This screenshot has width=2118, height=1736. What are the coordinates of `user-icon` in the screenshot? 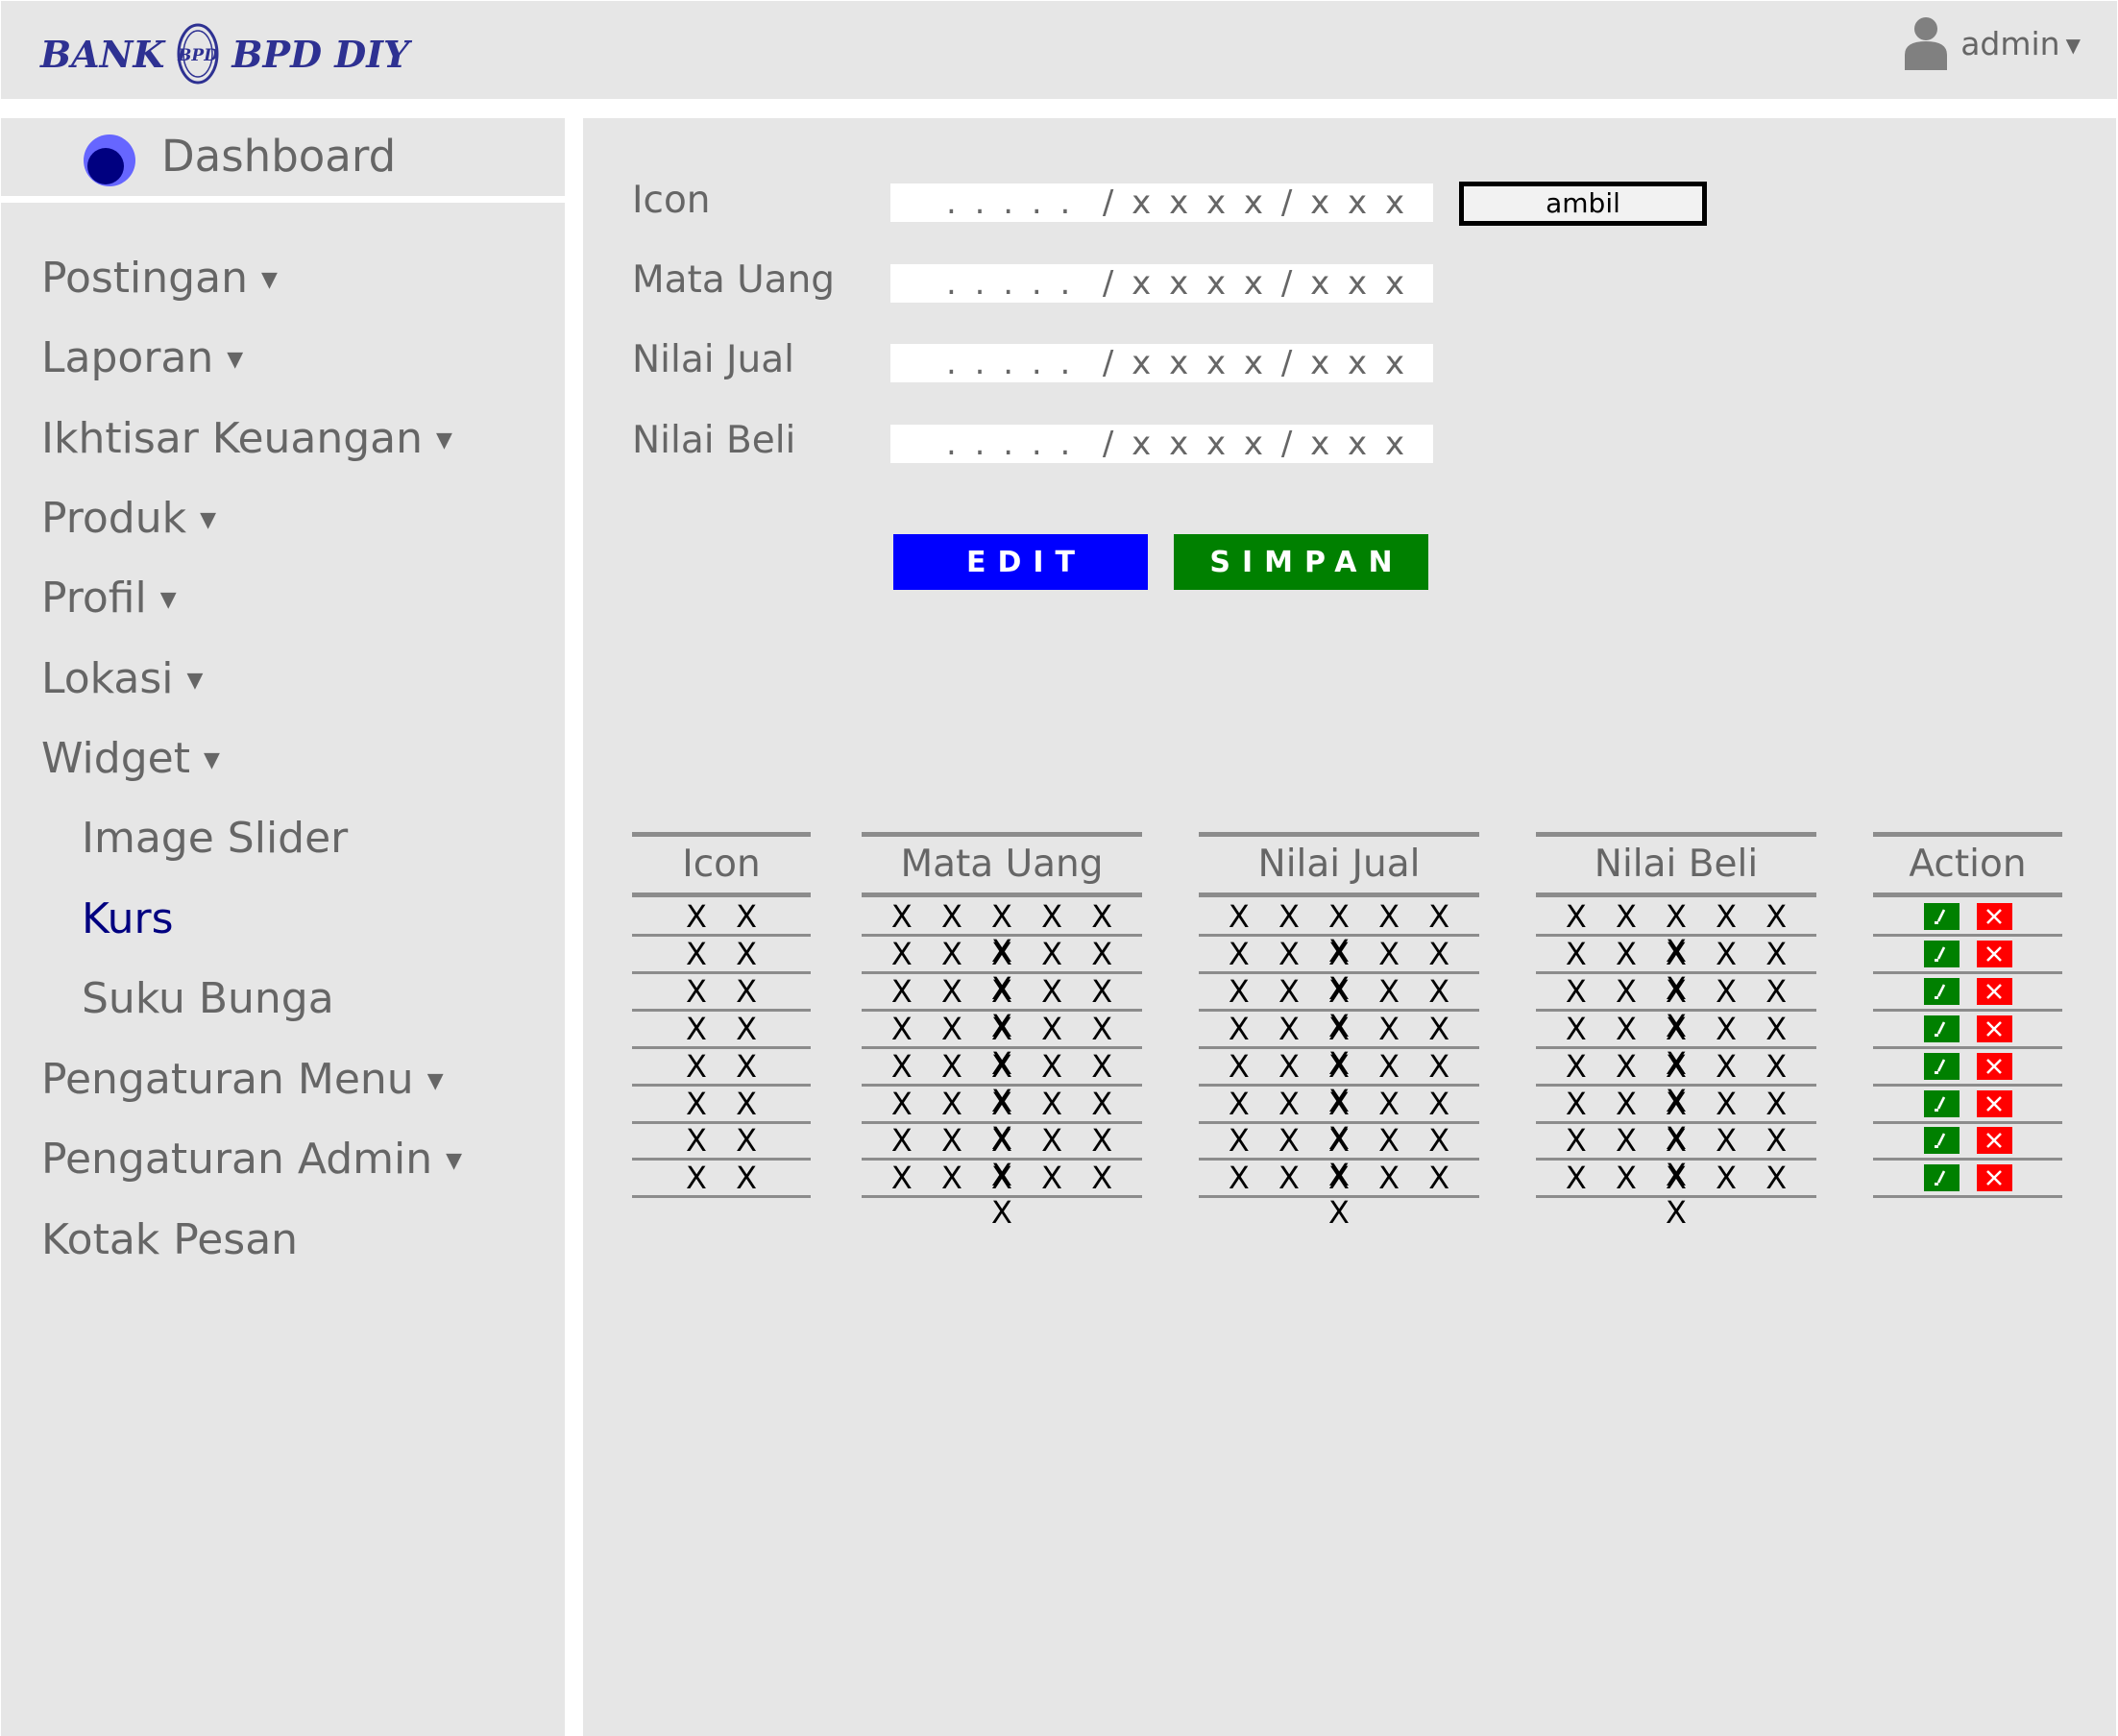 It's located at (1926, 43).